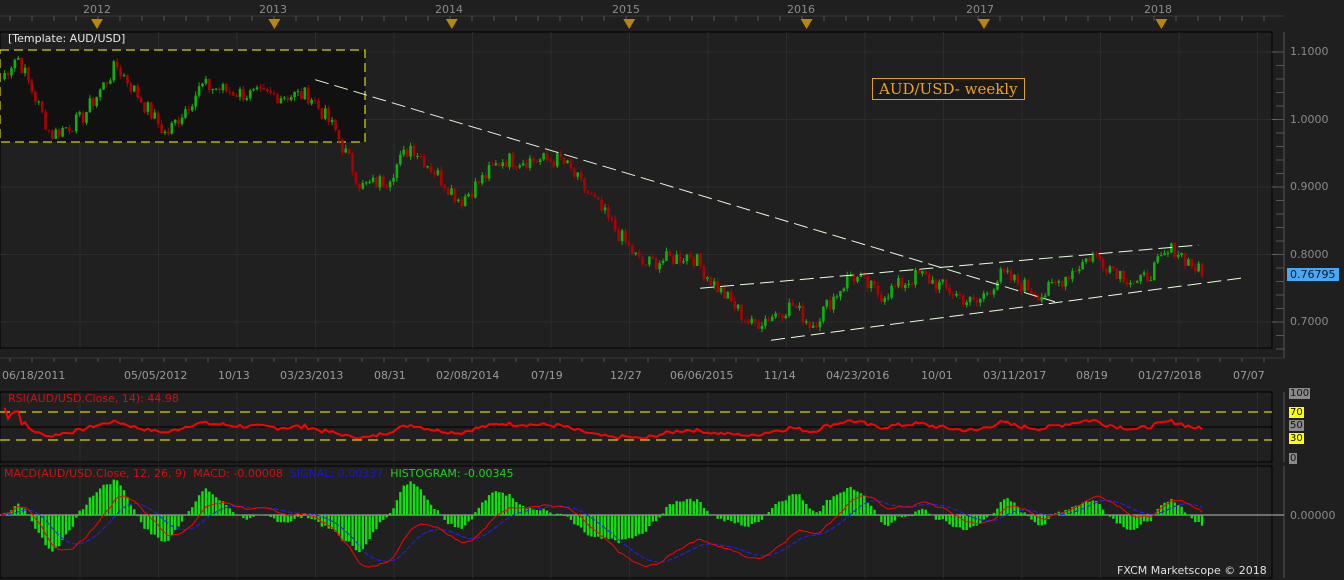  What do you see at coordinates (1092, 375) in the screenshot?
I see `date-tick: 08/19` at bounding box center [1092, 375].